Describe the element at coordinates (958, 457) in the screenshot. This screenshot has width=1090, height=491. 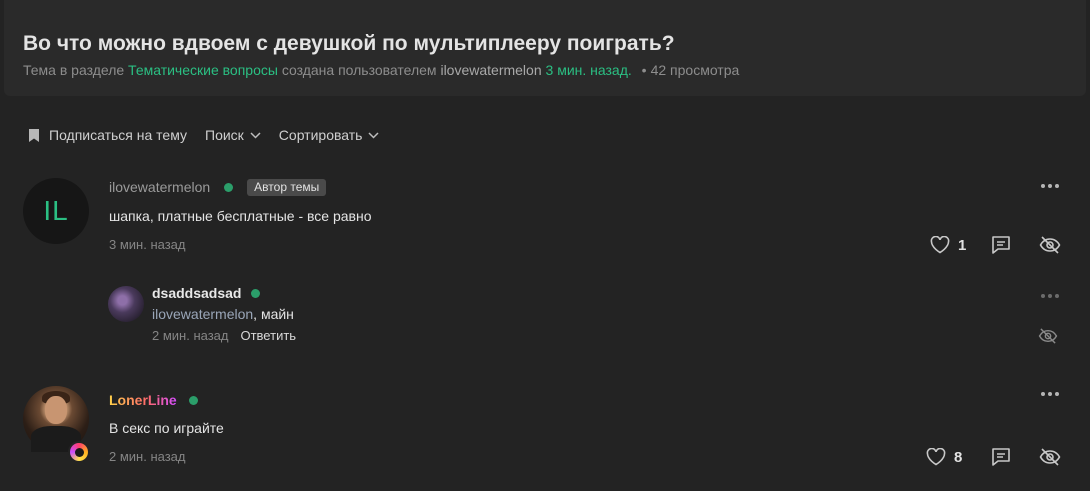
I see `like-count: 8` at that location.